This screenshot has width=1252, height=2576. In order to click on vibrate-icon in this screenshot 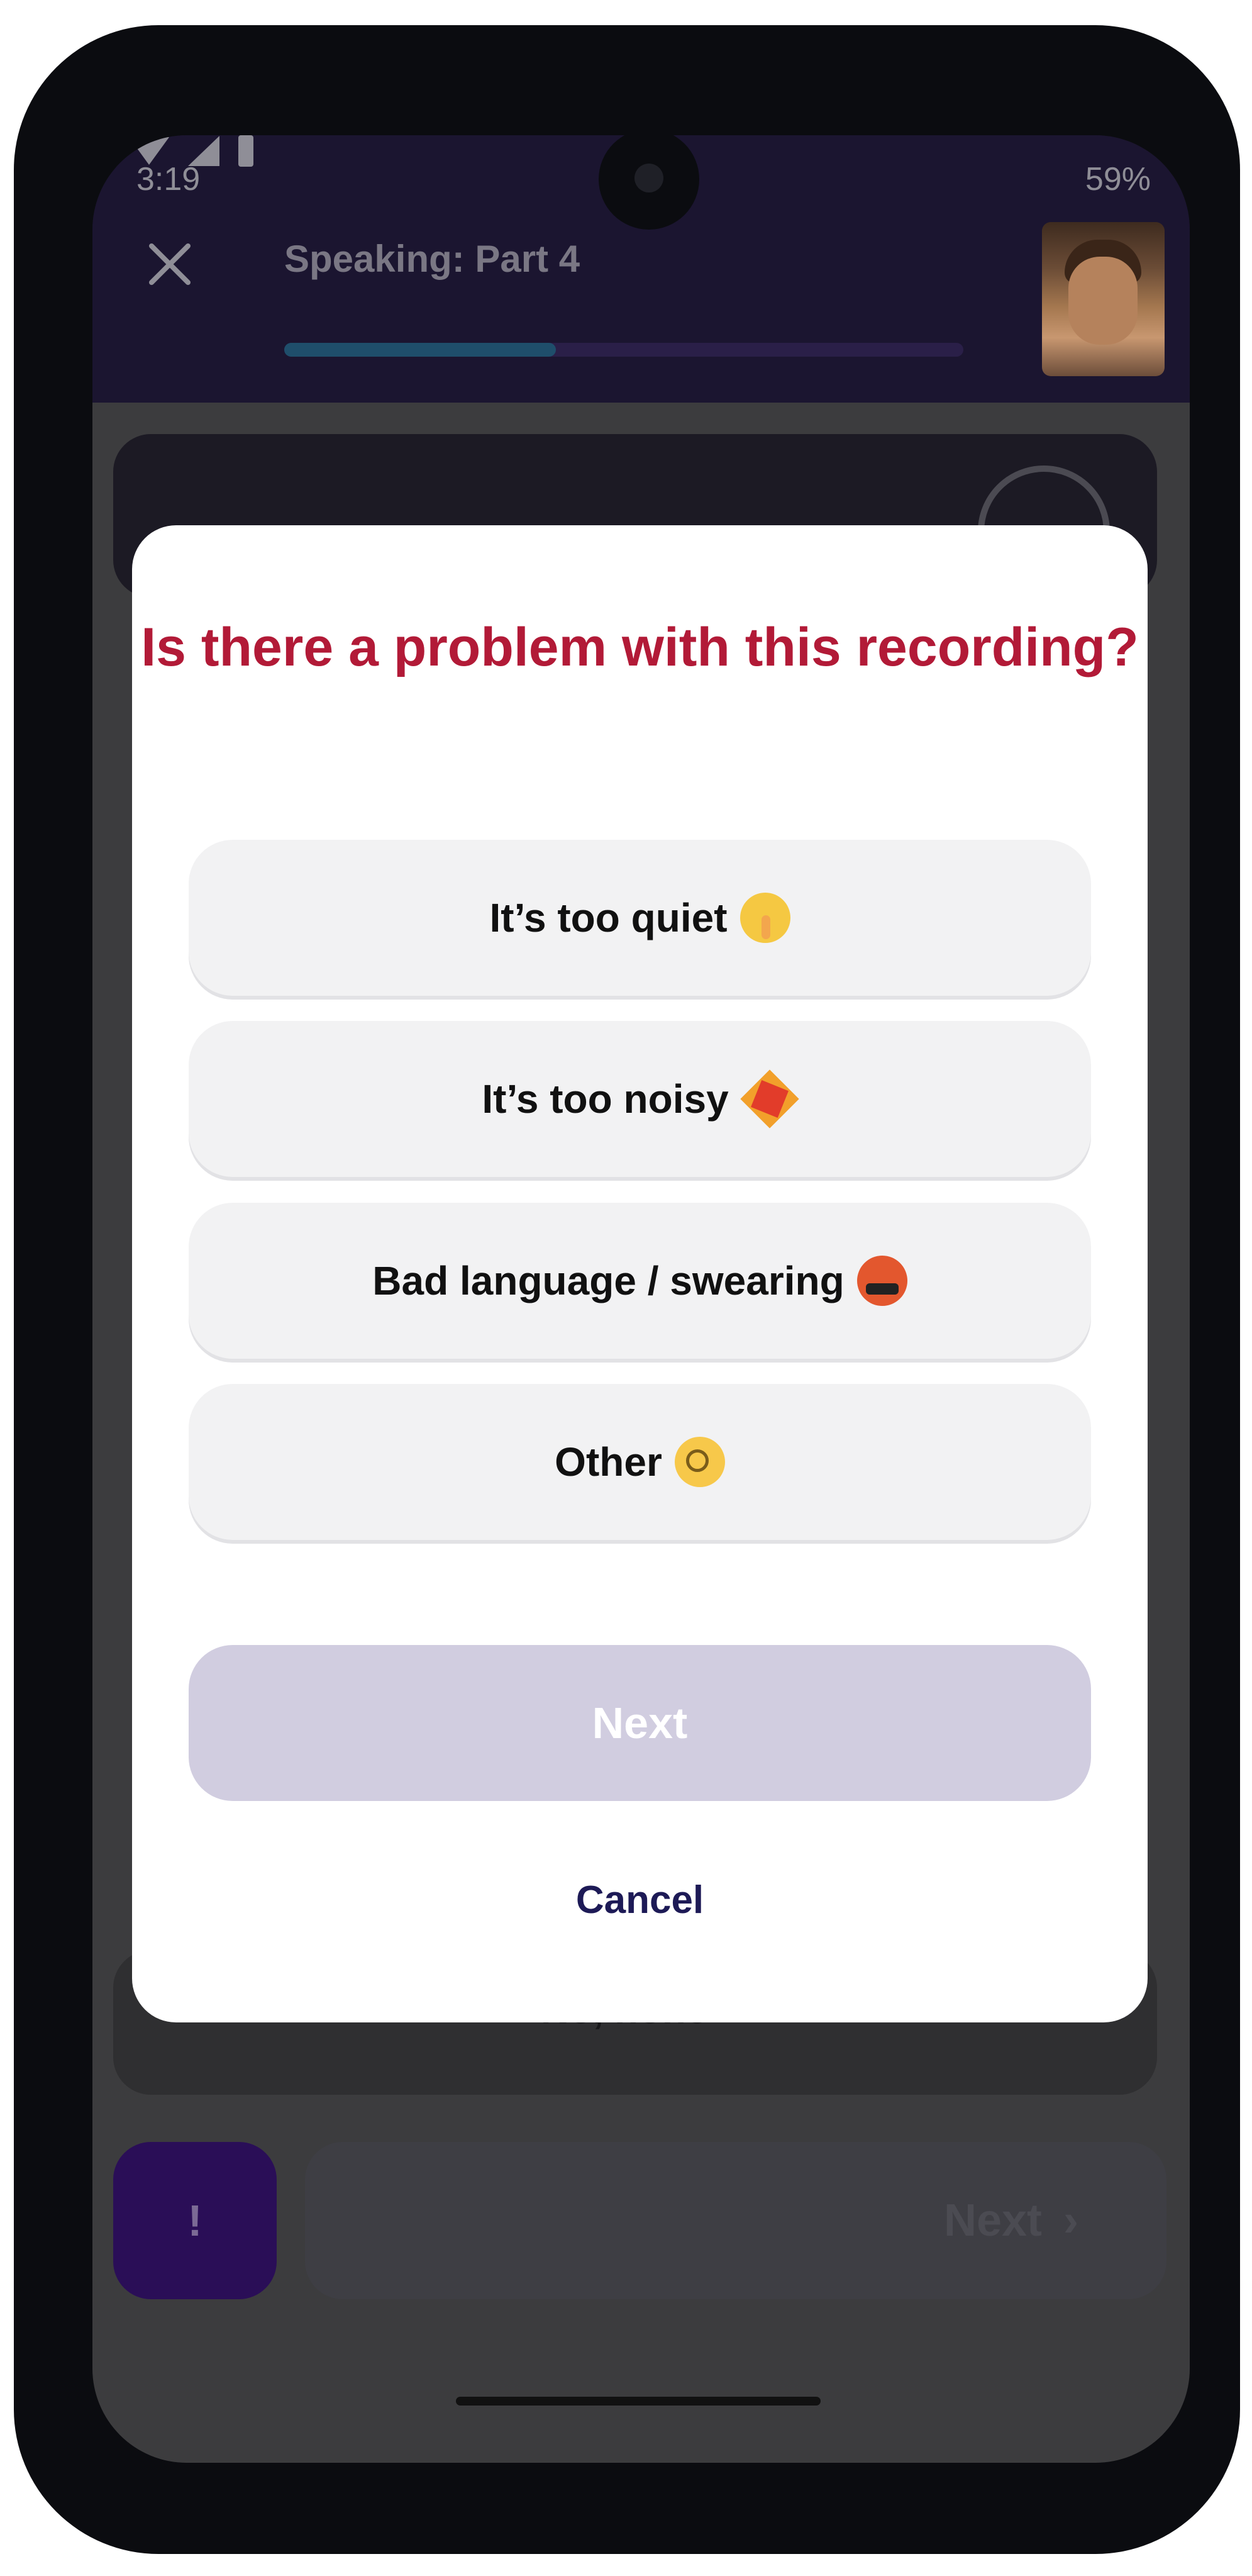, I will do `click(101, 151)`.